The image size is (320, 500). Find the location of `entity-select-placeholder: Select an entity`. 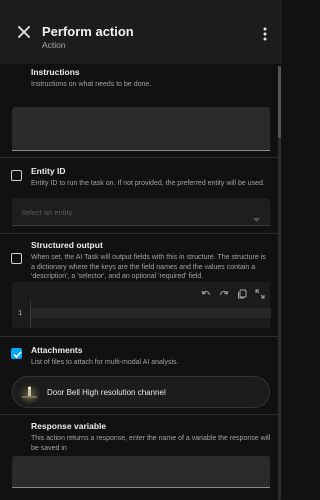

entity-select-placeholder: Select an entity is located at coordinates (47, 212).